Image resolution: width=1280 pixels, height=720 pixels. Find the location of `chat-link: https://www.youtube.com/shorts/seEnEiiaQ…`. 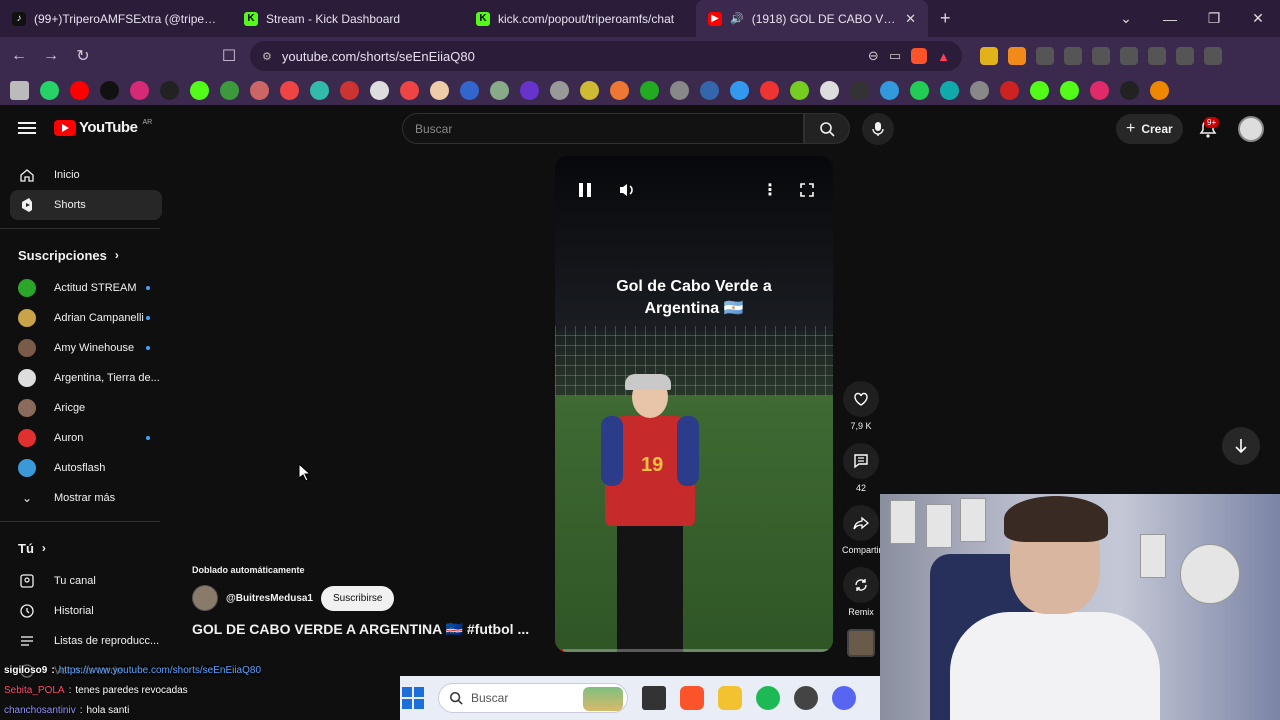

chat-link: https://www.youtube.com/shorts/seEnEiiaQ… is located at coordinates (160, 670).